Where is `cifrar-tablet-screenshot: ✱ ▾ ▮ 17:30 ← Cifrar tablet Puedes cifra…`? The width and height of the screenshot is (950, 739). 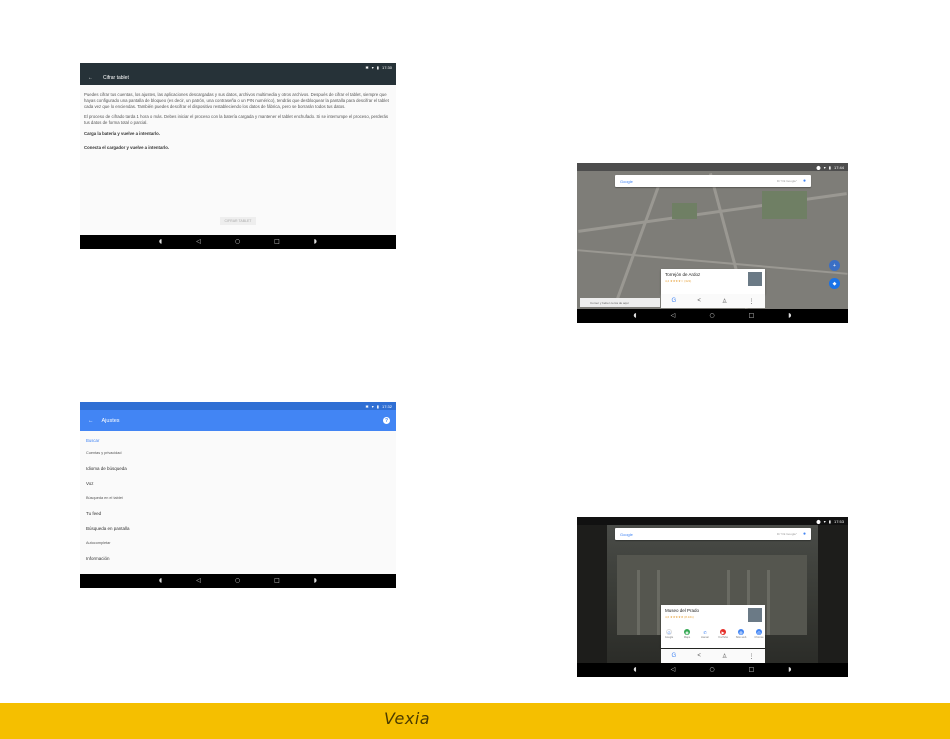
cifrar-tablet-screenshot: ✱ ▾ ▮ 17:30 ← Cifrar tablet Puedes cifra… is located at coordinates (238, 156).